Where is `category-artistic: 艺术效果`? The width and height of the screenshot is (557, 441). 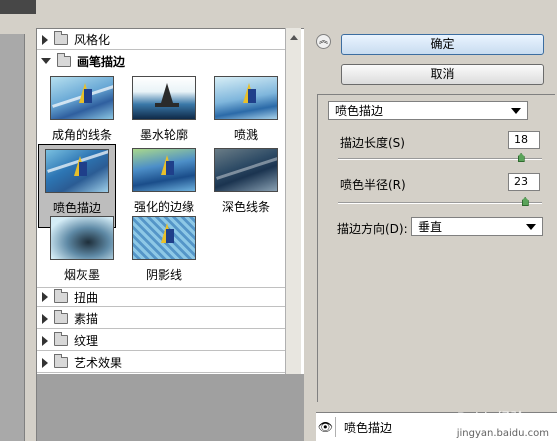 category-artistic: 艺术效果 is located at coordinates (161, 363).